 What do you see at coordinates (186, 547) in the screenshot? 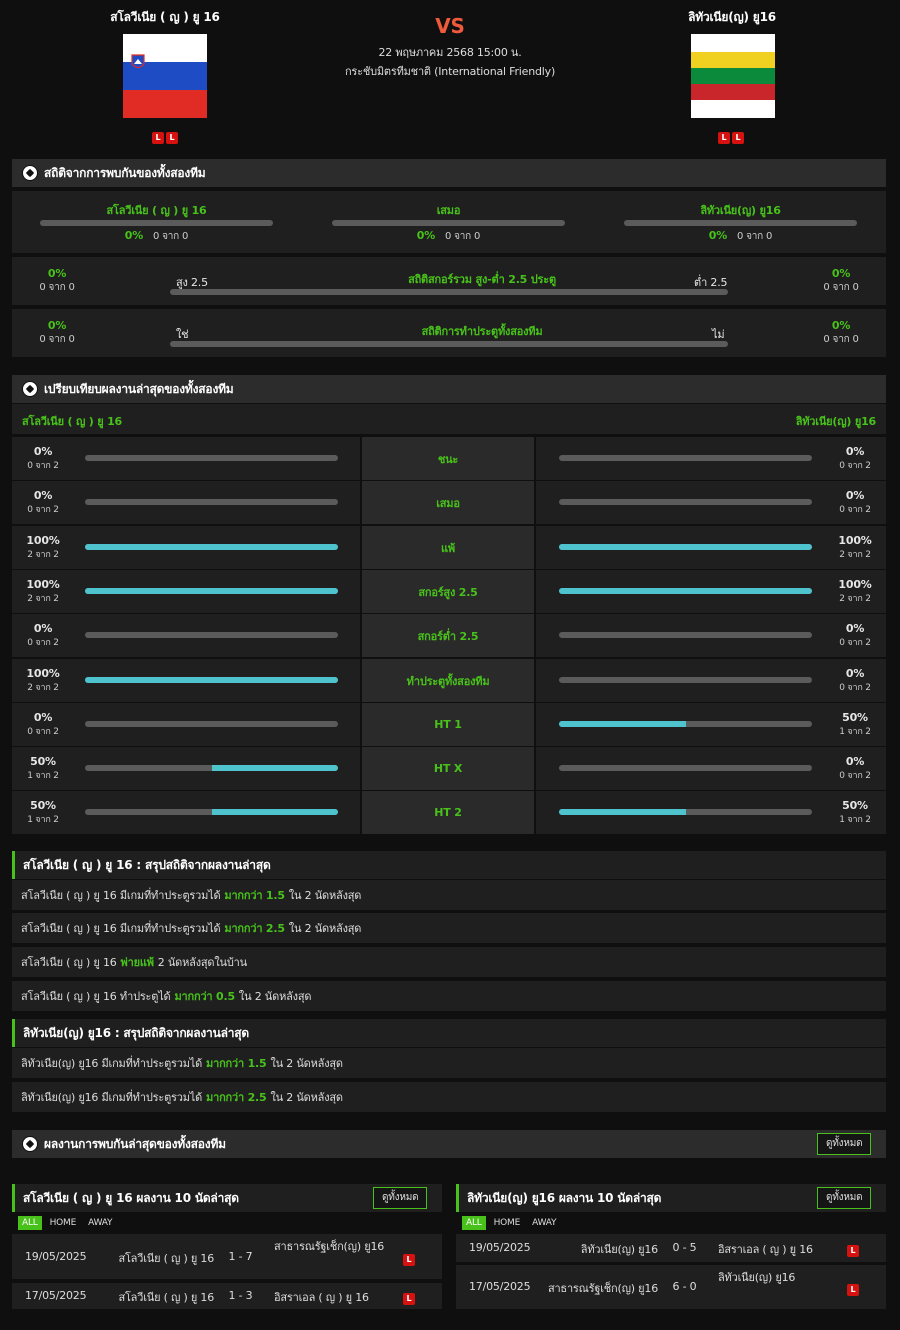
I see `compare-home-cell: 100% 2 จาก 2` at bounding box center [186, 547].